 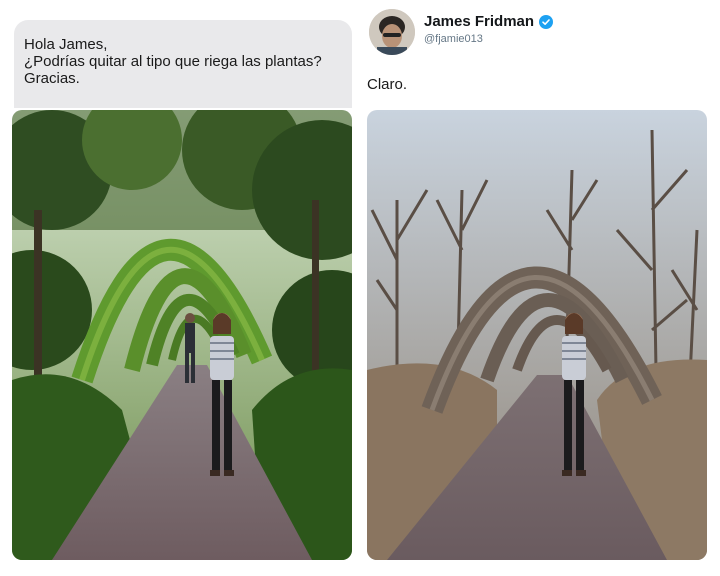 I want to click on avatar, so click(x=392, y=32).